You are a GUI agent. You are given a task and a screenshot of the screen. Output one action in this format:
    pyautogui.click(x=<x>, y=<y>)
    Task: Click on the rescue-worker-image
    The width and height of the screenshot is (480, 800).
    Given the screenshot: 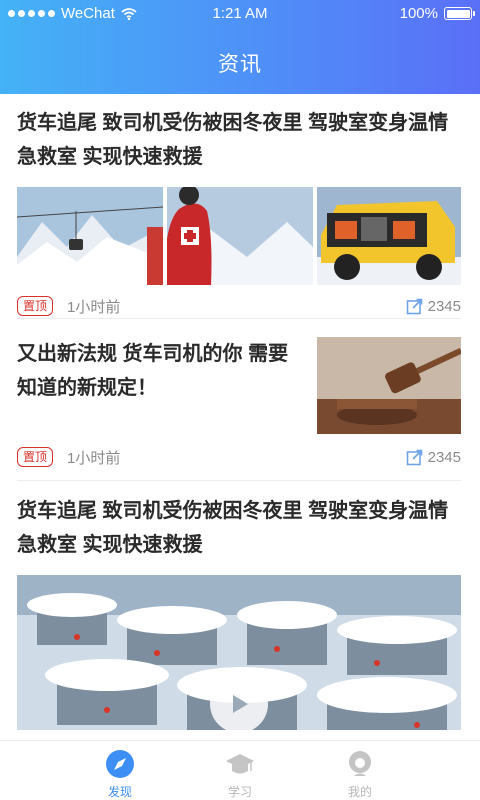 What is the action you would take?
    pyautogui.click(x=240, y=236)
    